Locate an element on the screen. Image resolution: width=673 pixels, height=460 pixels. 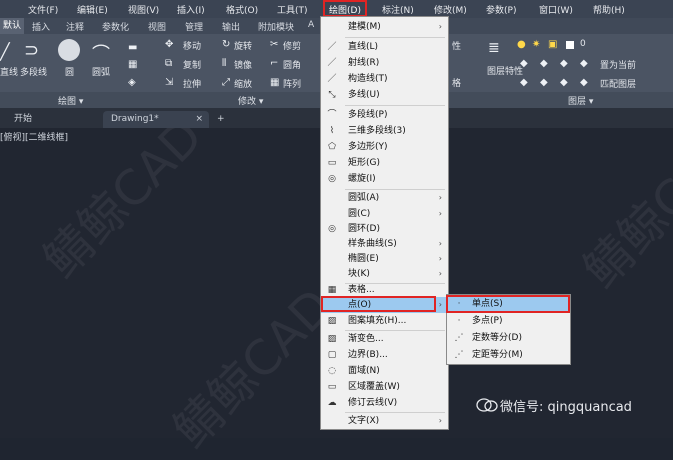
rectangle-icon: ▬ is located at coordinates (132, 47).